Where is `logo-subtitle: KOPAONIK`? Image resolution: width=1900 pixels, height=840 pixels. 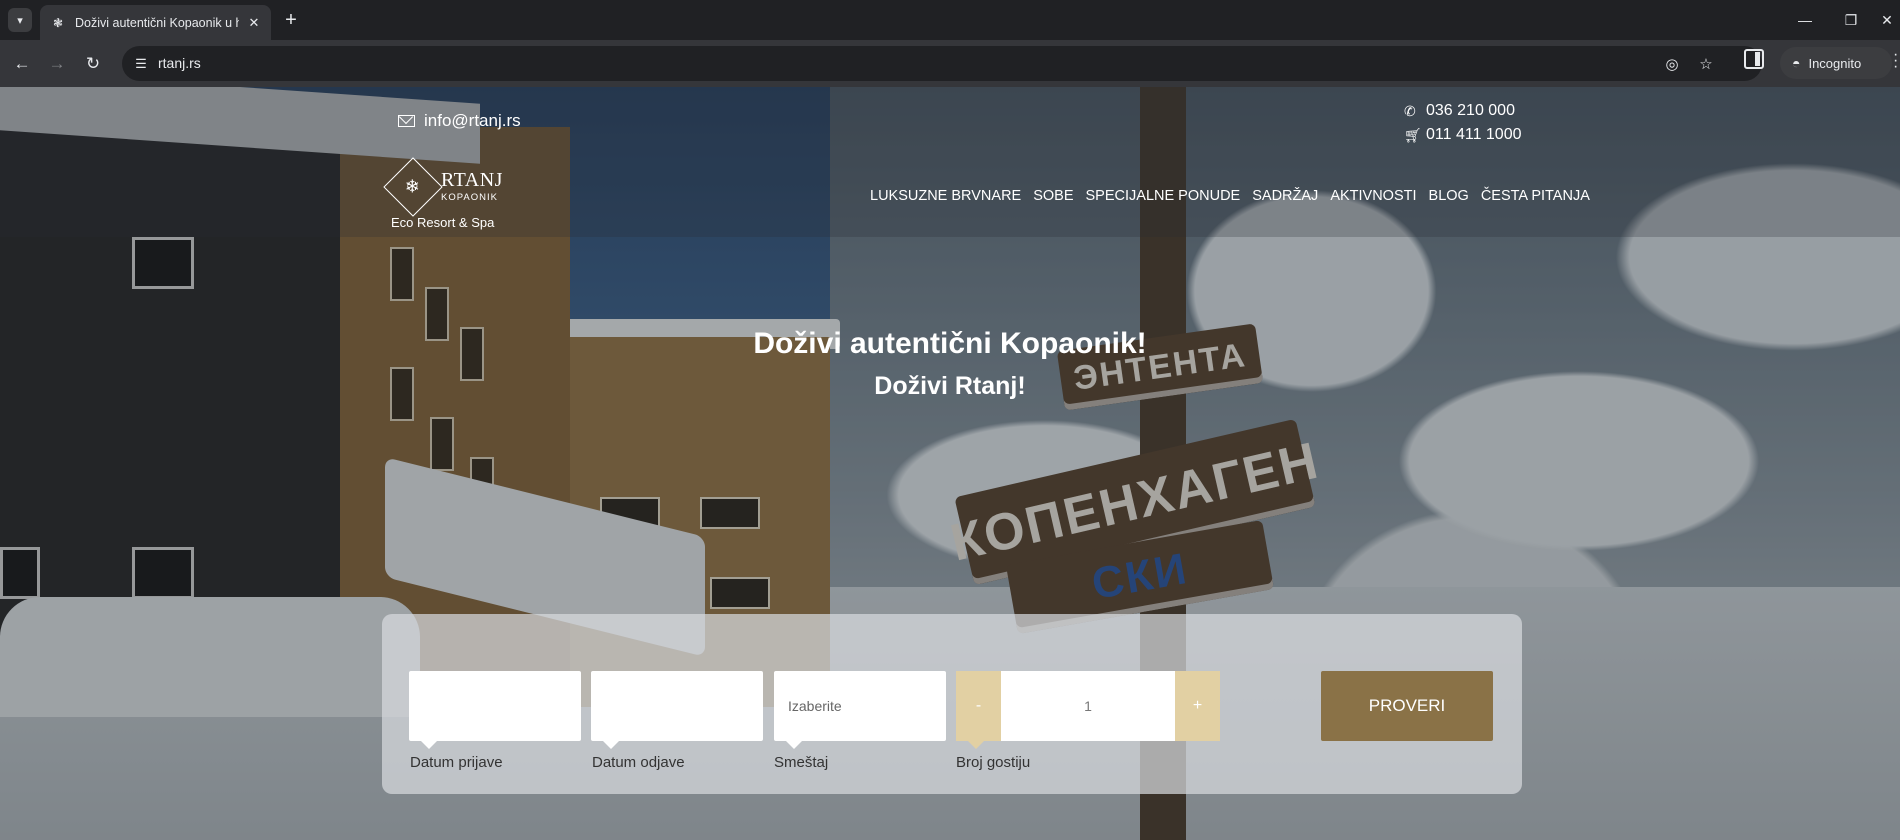
logo-subtitle: KOPAONIK is located at coordinates (469, 197).